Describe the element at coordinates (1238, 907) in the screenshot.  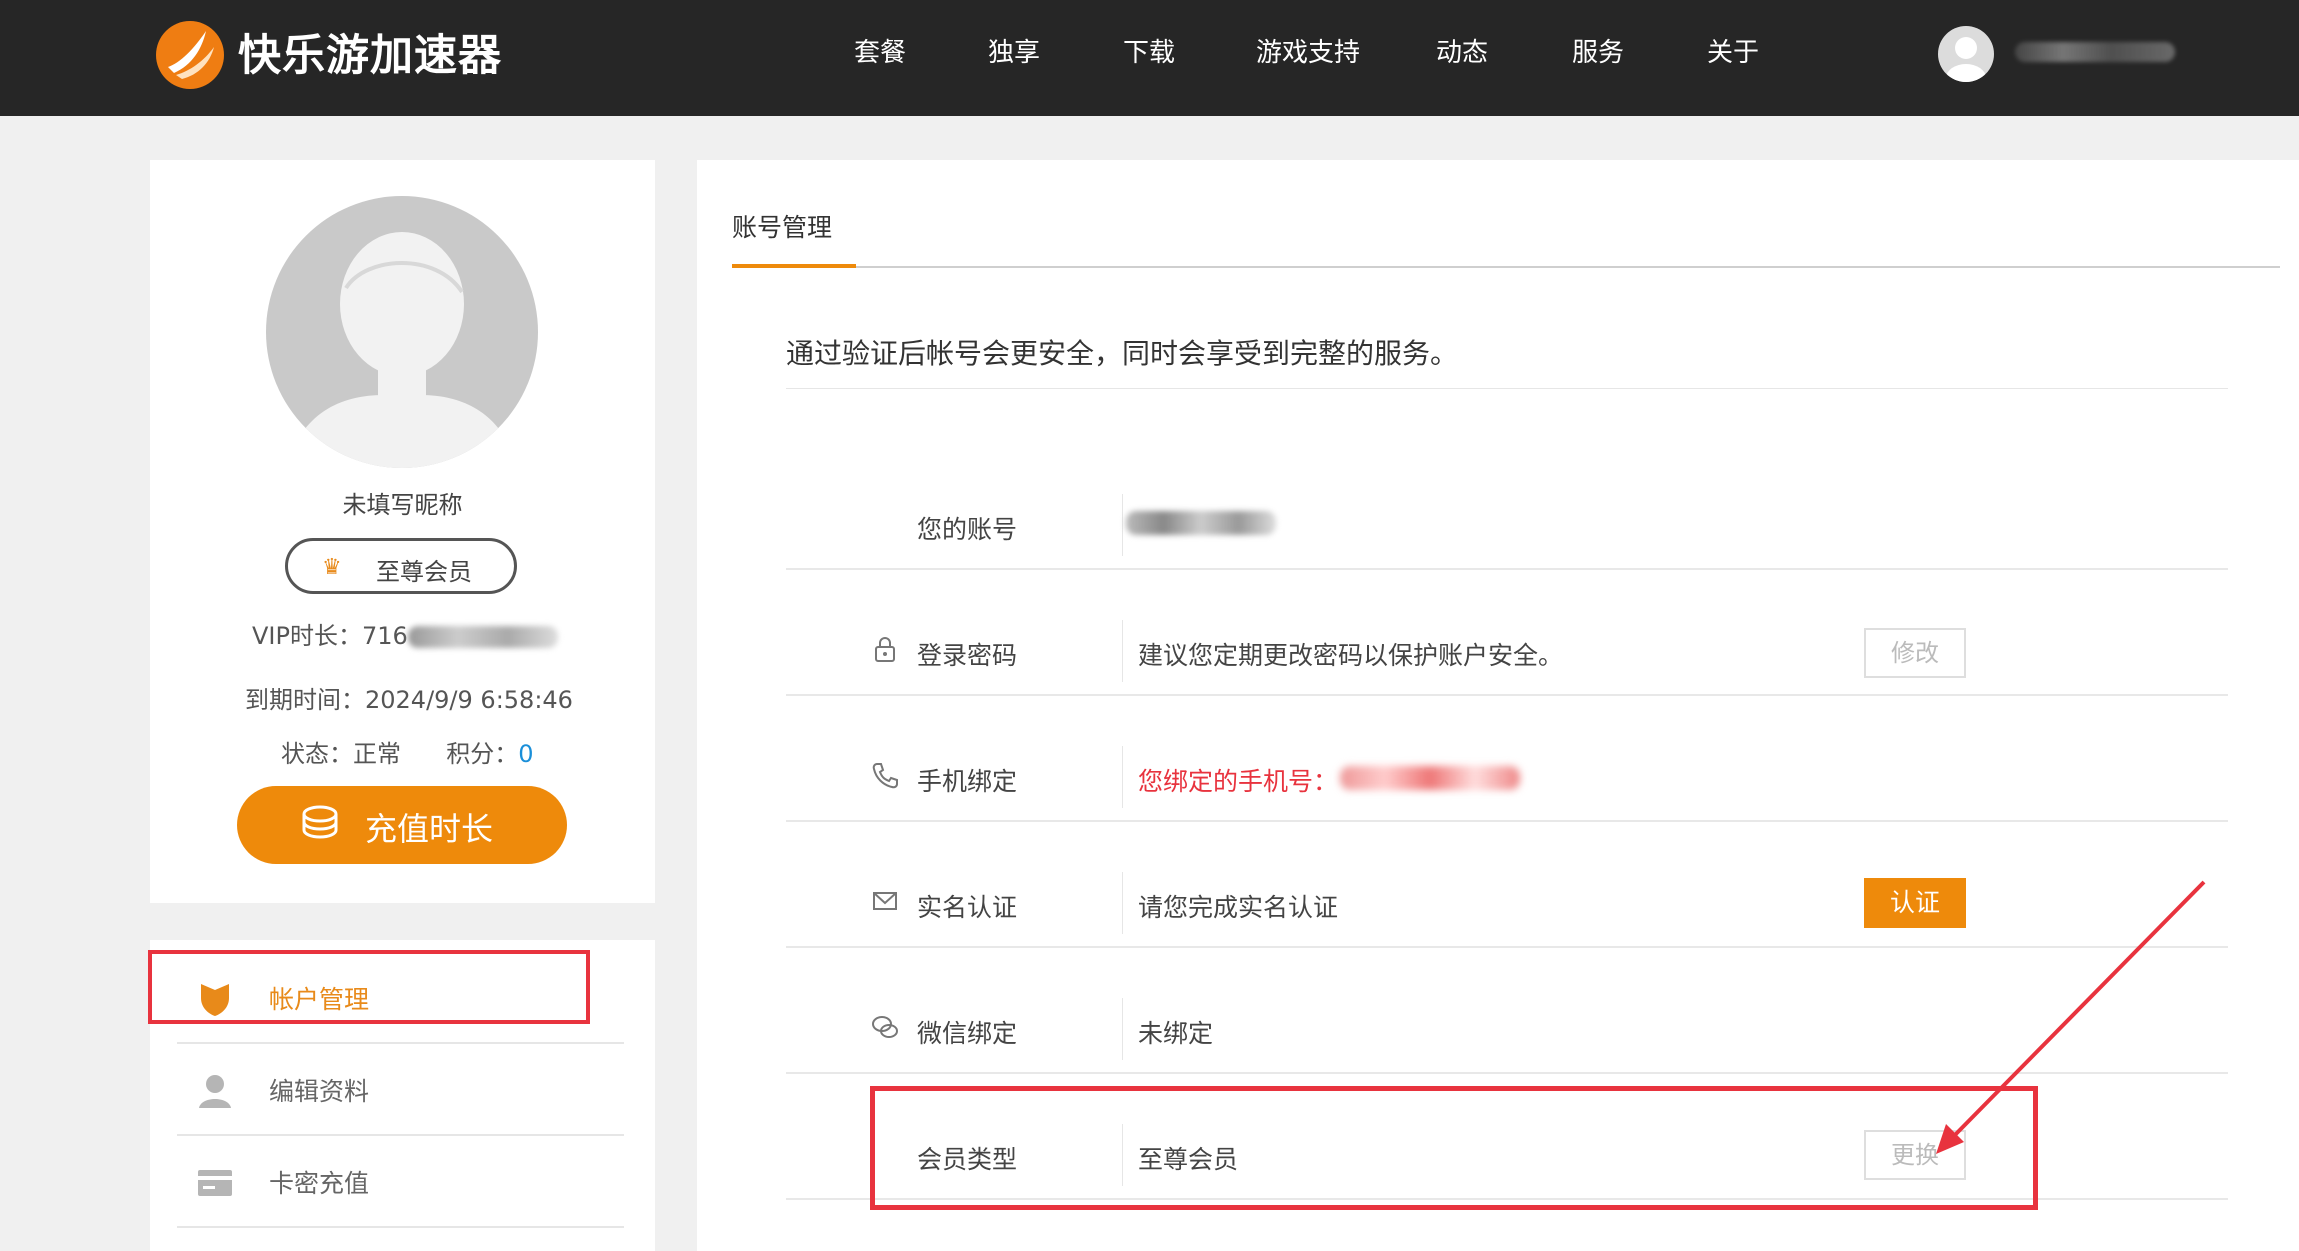
I see `real-name-hint: 请您完成实名认证` at that location.